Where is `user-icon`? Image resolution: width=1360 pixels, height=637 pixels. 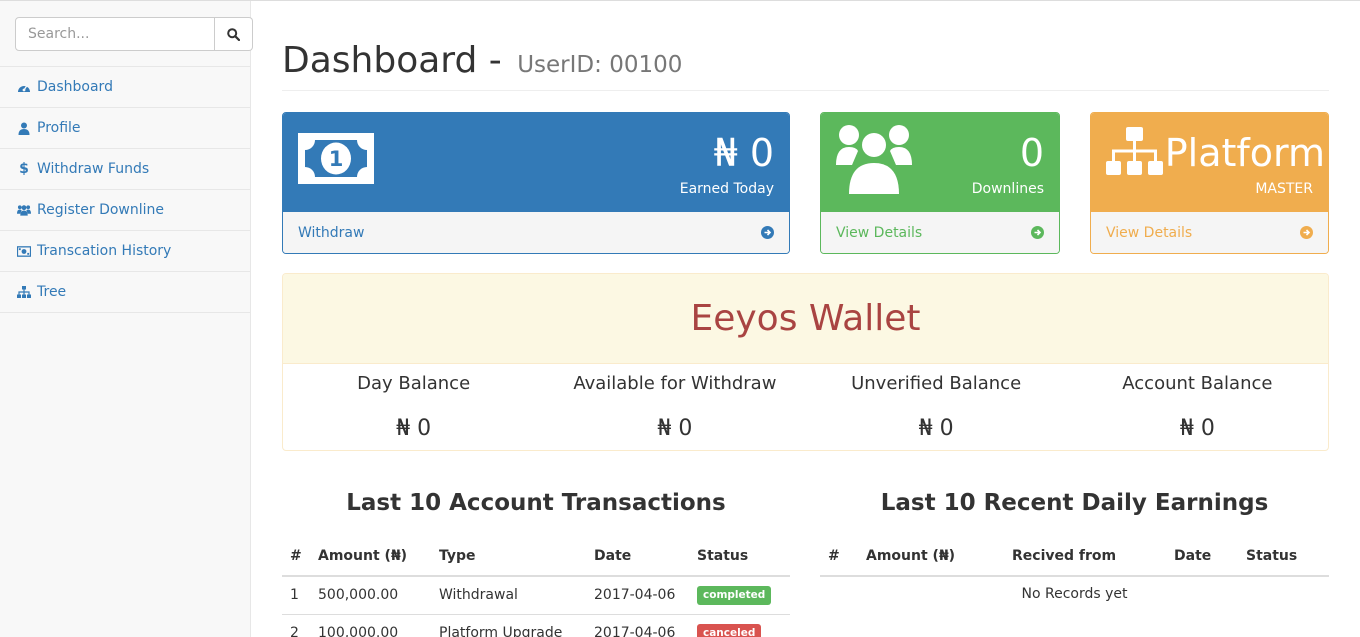 user-icon is located at coordinates (24, 128).